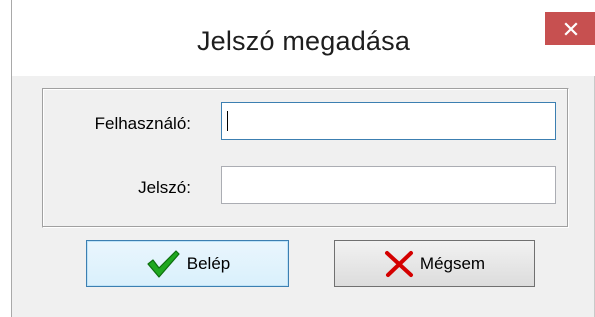 The height and width of the screenshot is (317, 595). I want to click on red-x-icon, so click(399, 264).